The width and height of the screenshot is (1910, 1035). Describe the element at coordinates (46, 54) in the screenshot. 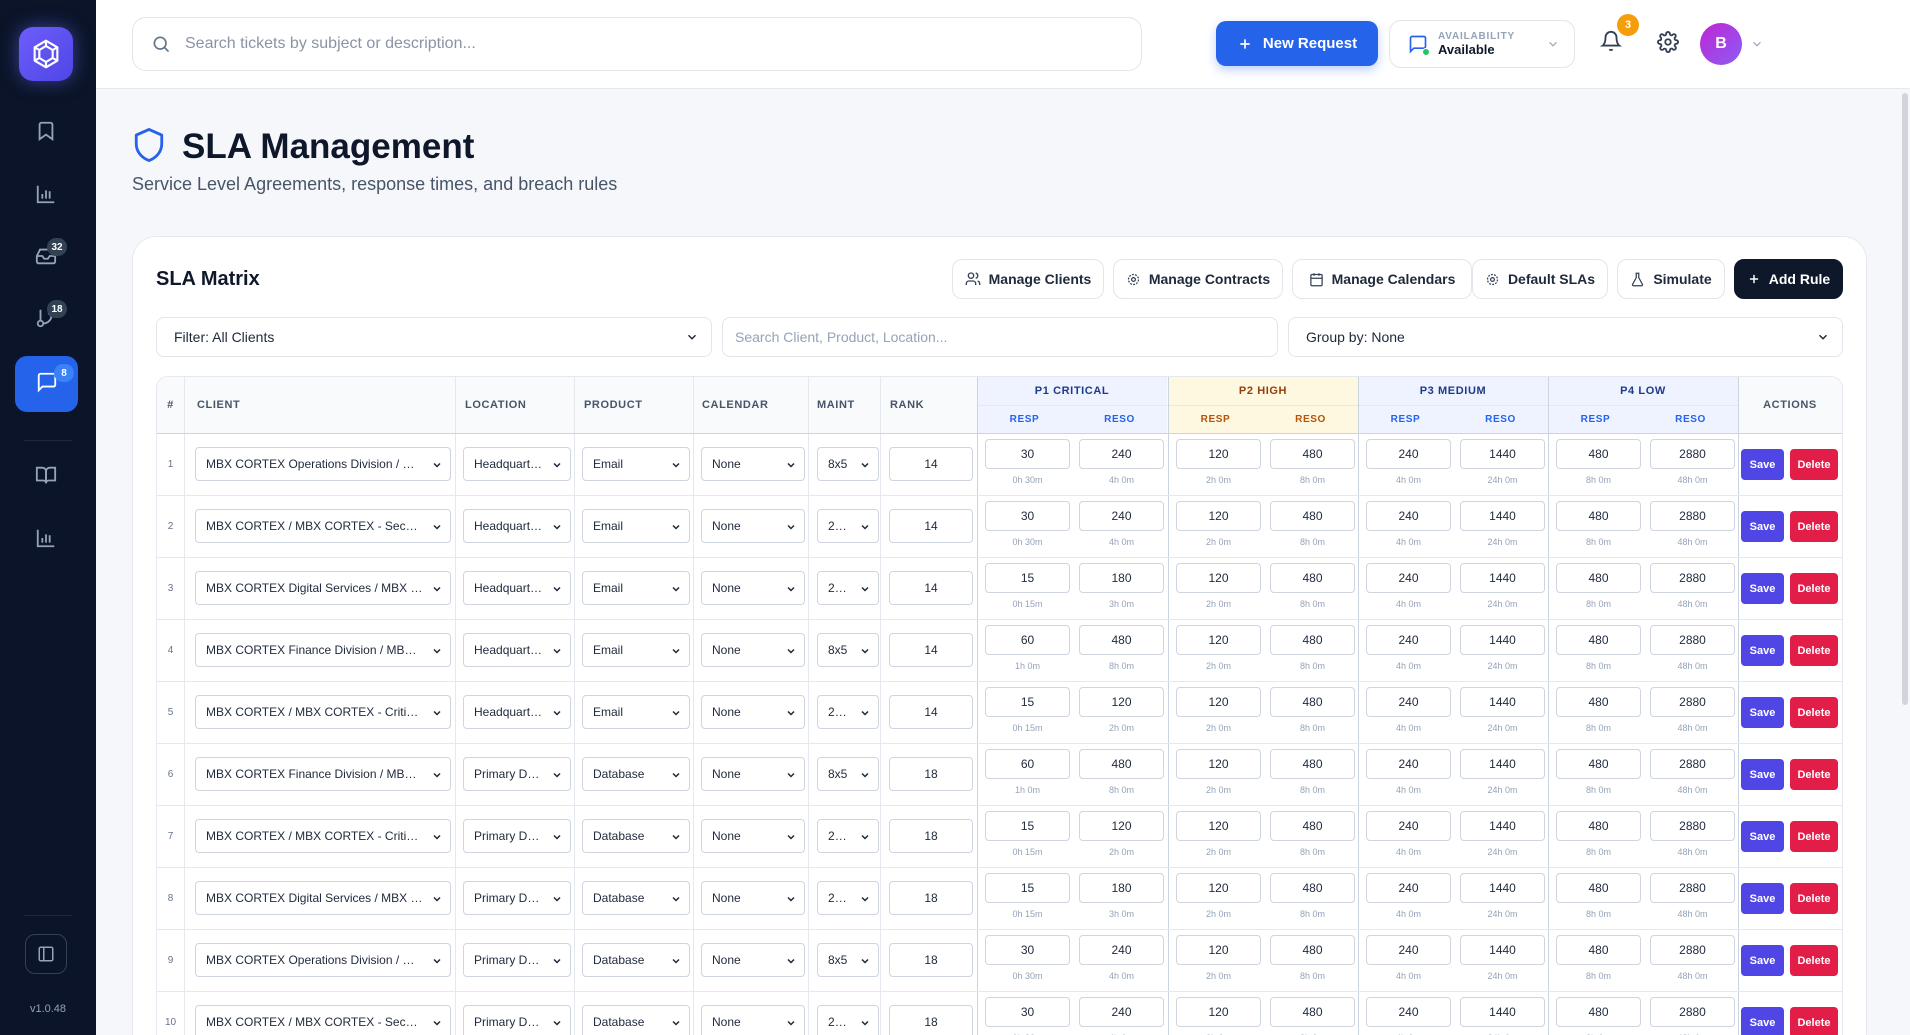

I see `app-logo` at that location.